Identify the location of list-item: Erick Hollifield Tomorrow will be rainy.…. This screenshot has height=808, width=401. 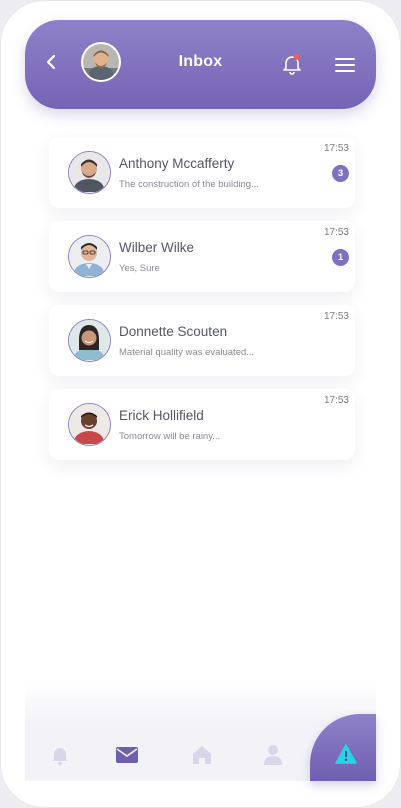
(202, 424).